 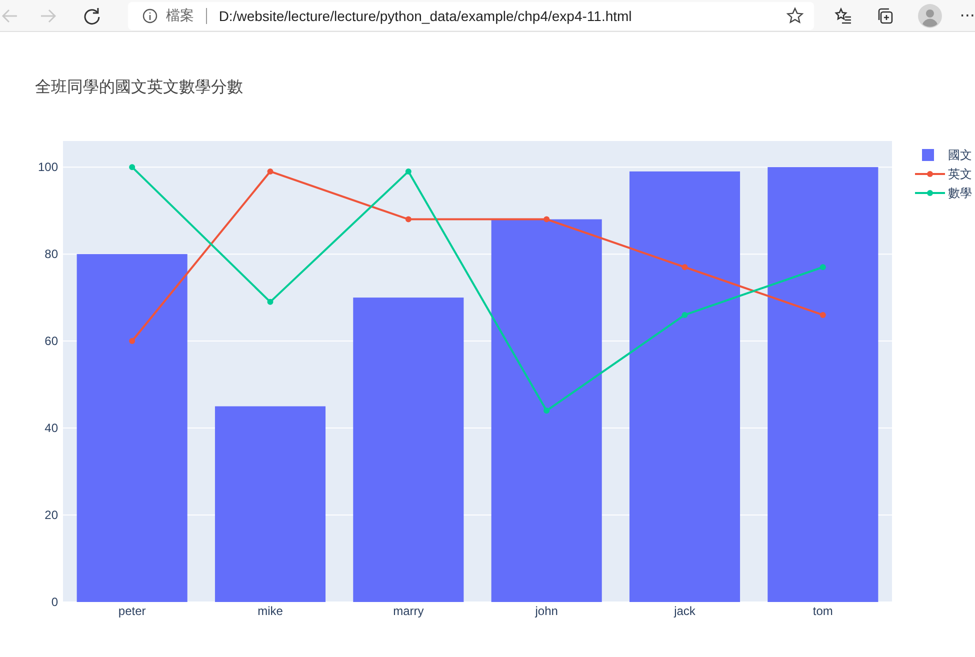 I want to click on legend-label: 國文, so click(x=960, y=155).